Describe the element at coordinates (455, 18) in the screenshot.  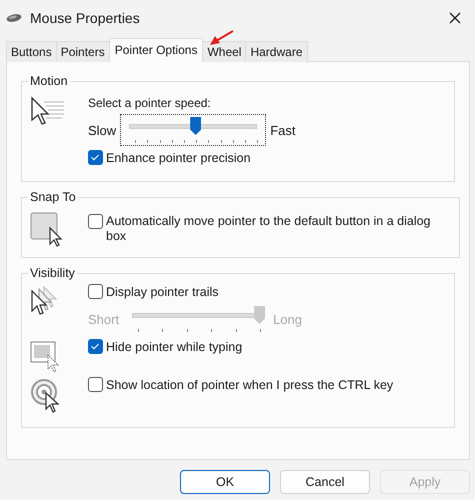
I see `close-icon` at that location.